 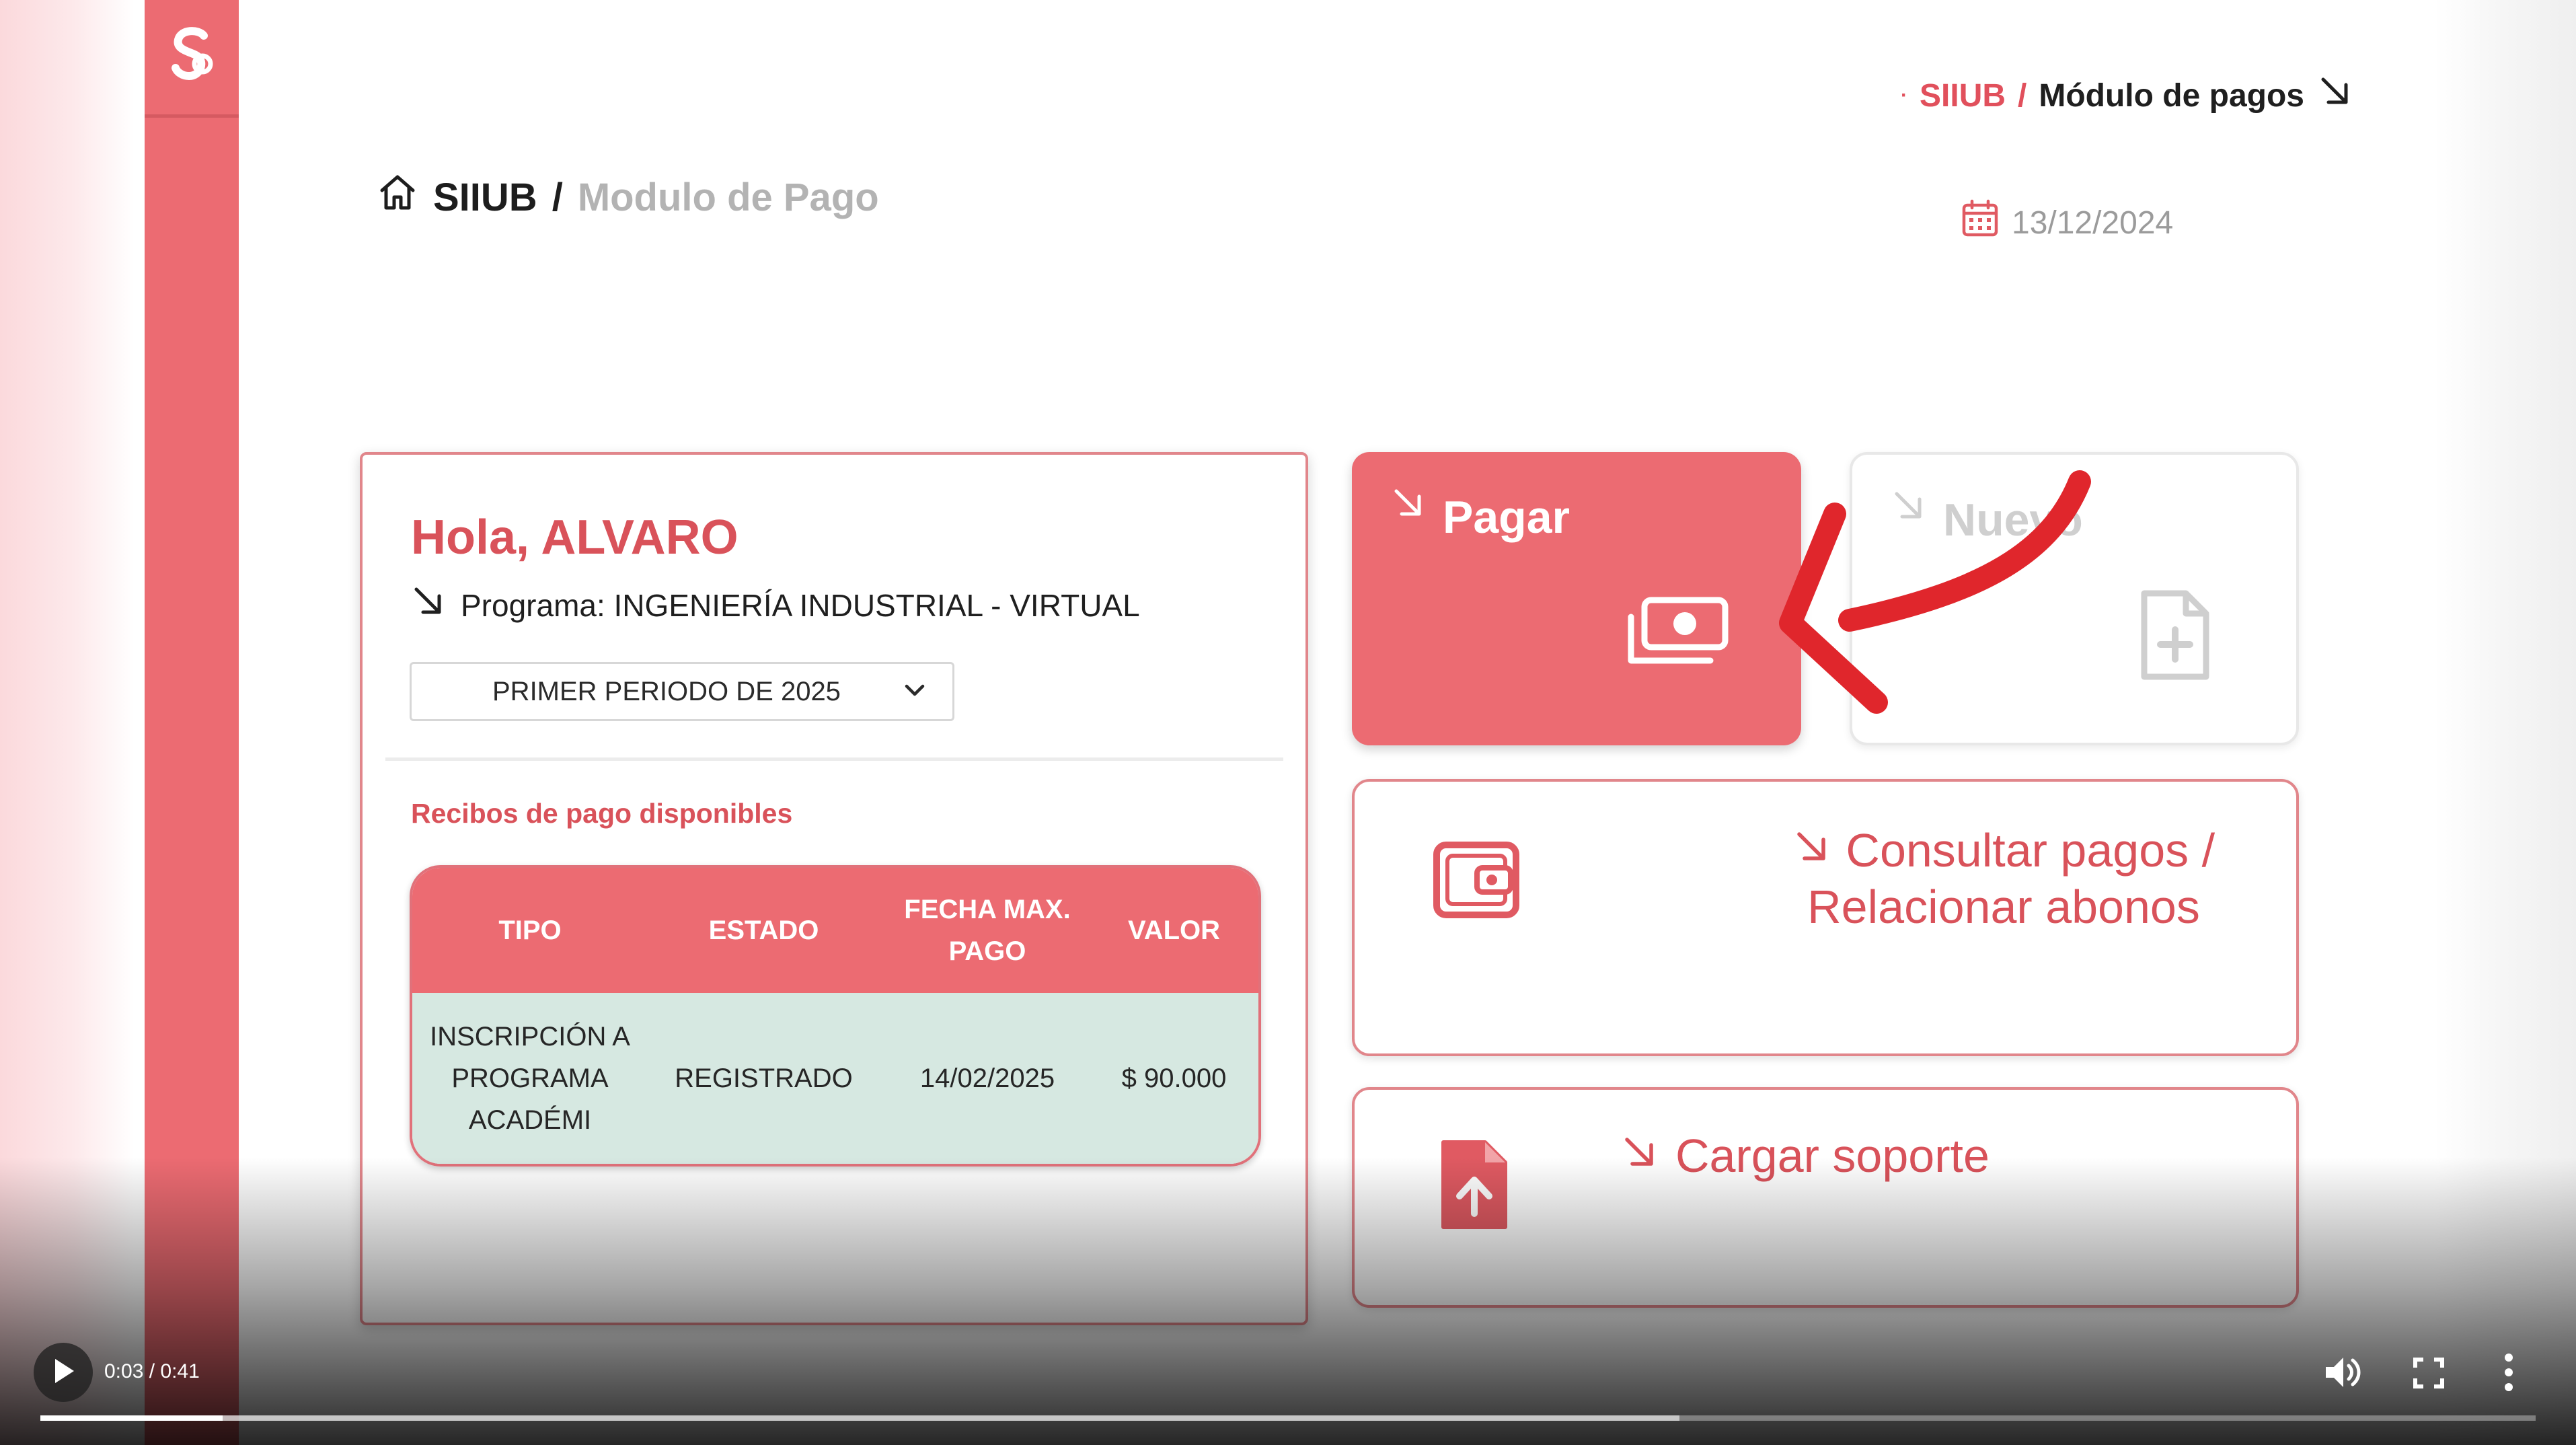 I want to click on breadcrumb-current: Modulo de Pago, so click(x=728, y=197).